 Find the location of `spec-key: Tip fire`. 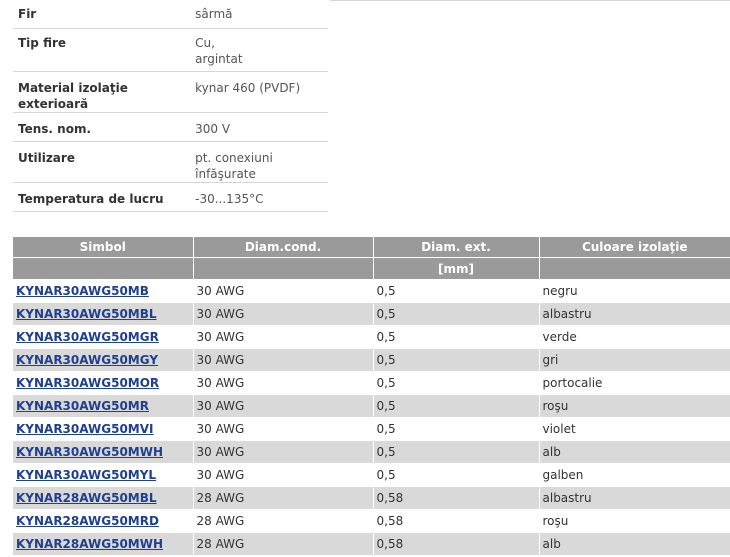

spec-key: Tip fire is located at coordinates (102, 50).